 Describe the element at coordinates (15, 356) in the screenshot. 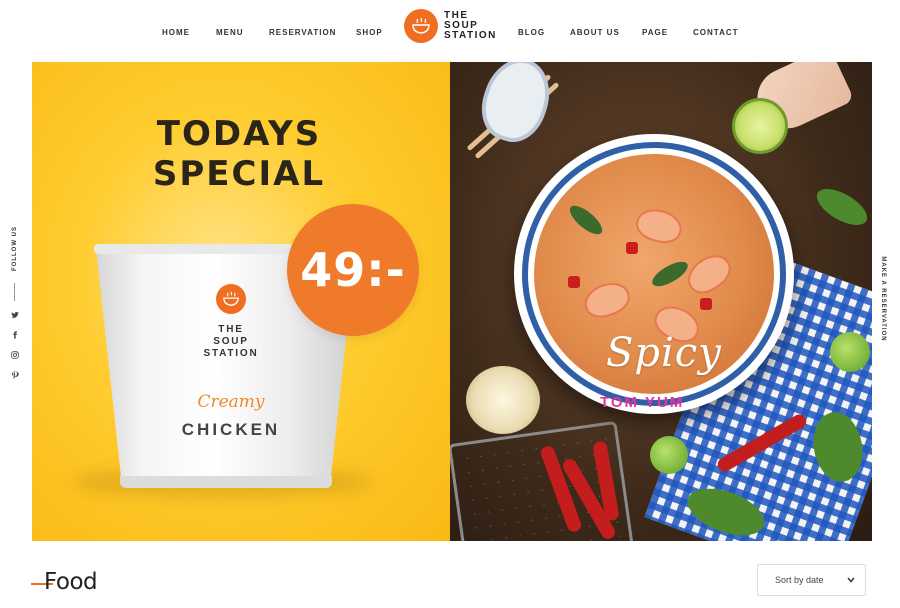

I see `instagram-icon` at that location.